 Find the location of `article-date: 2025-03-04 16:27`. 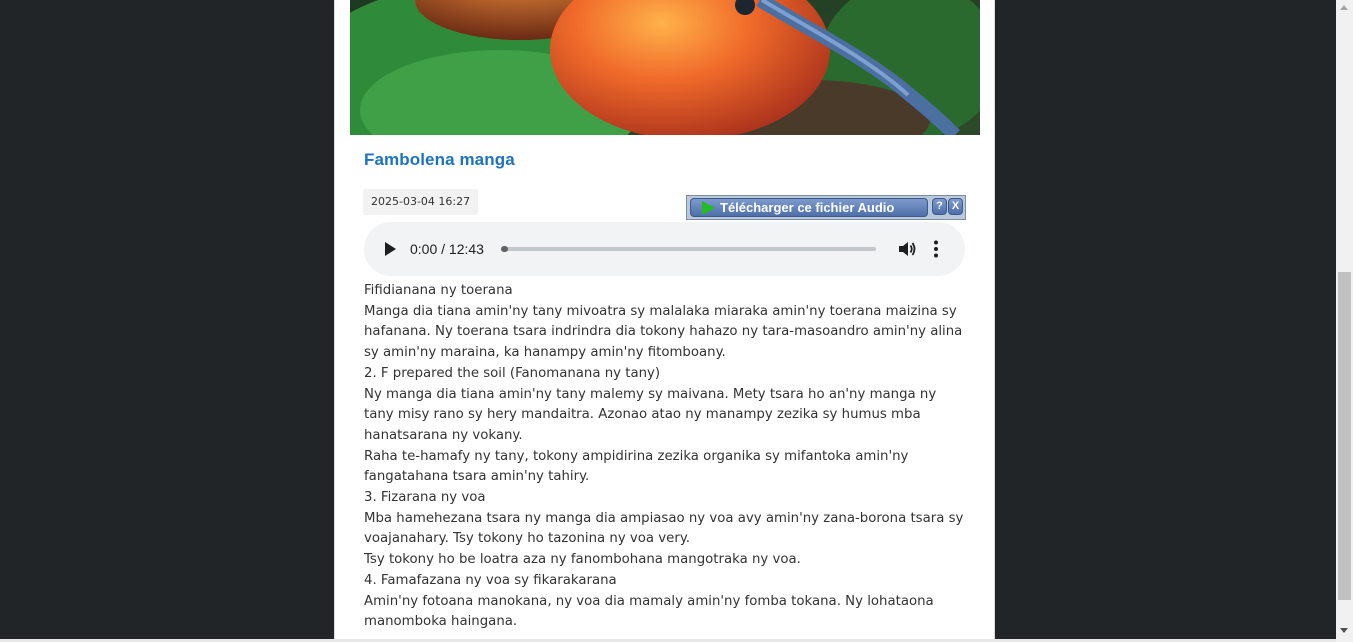

article-date: 2025-03-04 16:27 is located at coordinates (421, 202).